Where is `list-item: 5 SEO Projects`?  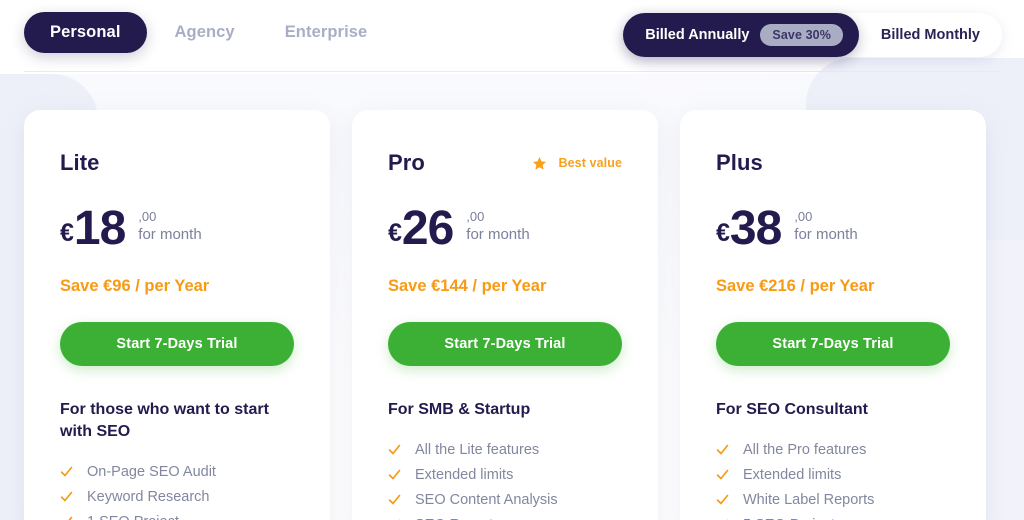
list-item: 5 SEO Projects is located at coordinates (833, 516).